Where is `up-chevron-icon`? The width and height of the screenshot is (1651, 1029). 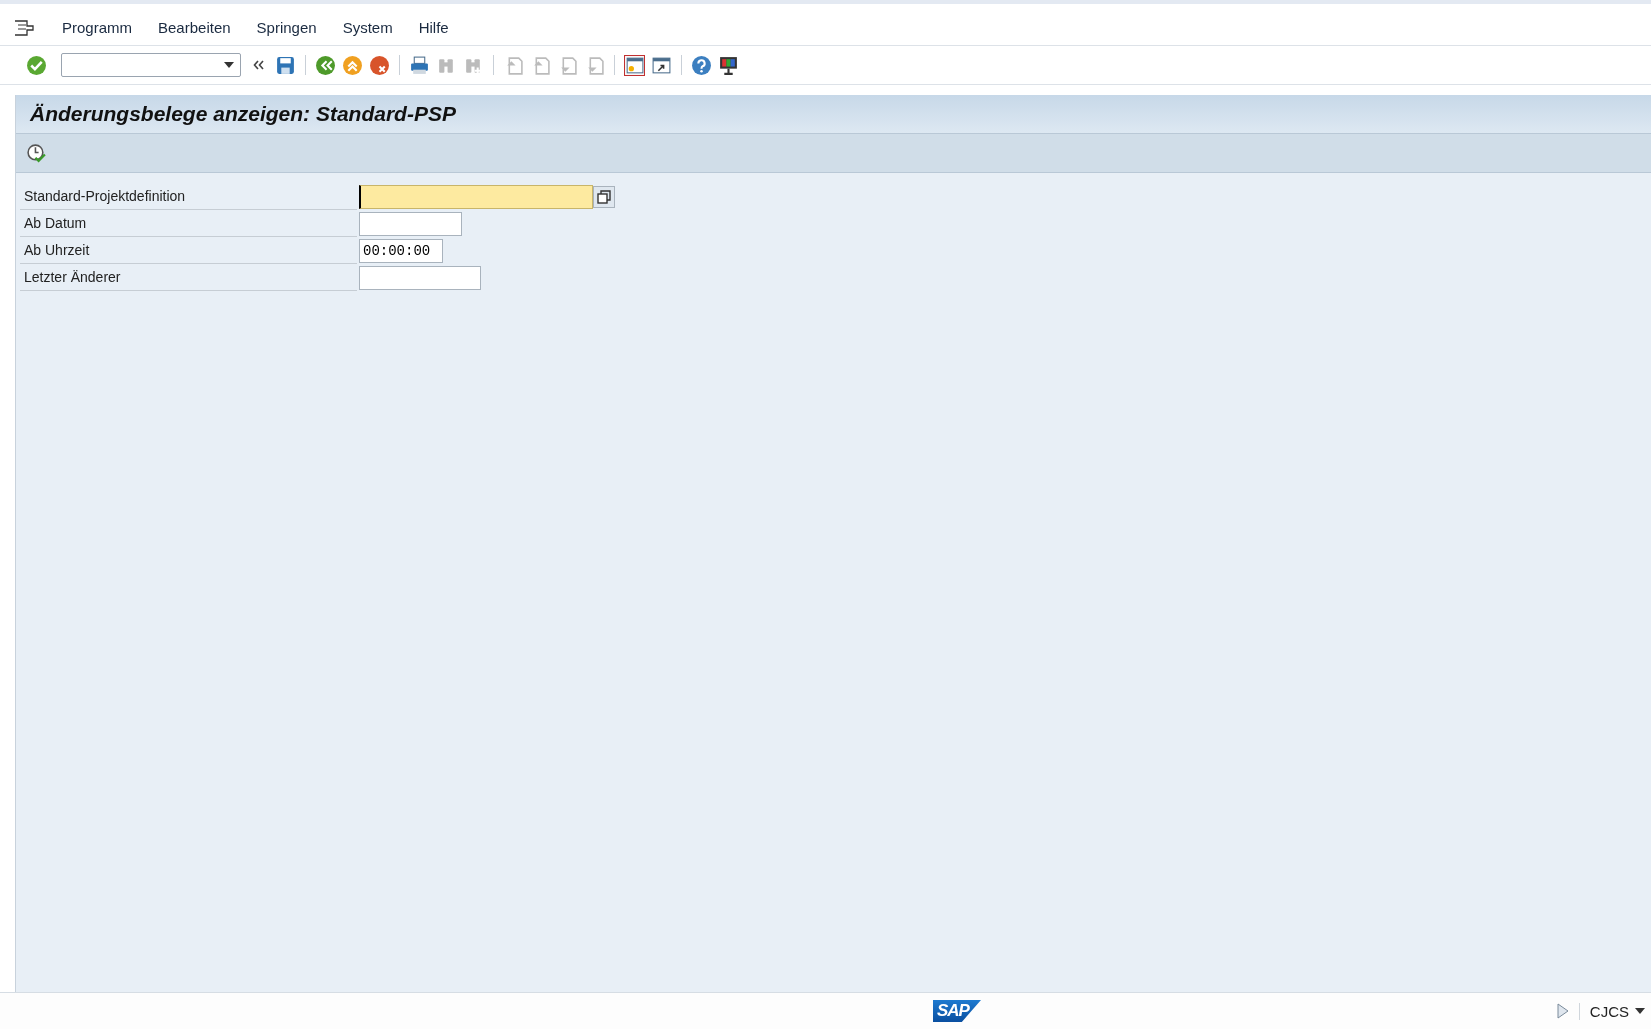 up-chevron-icon is located at coordinates (352, 65).